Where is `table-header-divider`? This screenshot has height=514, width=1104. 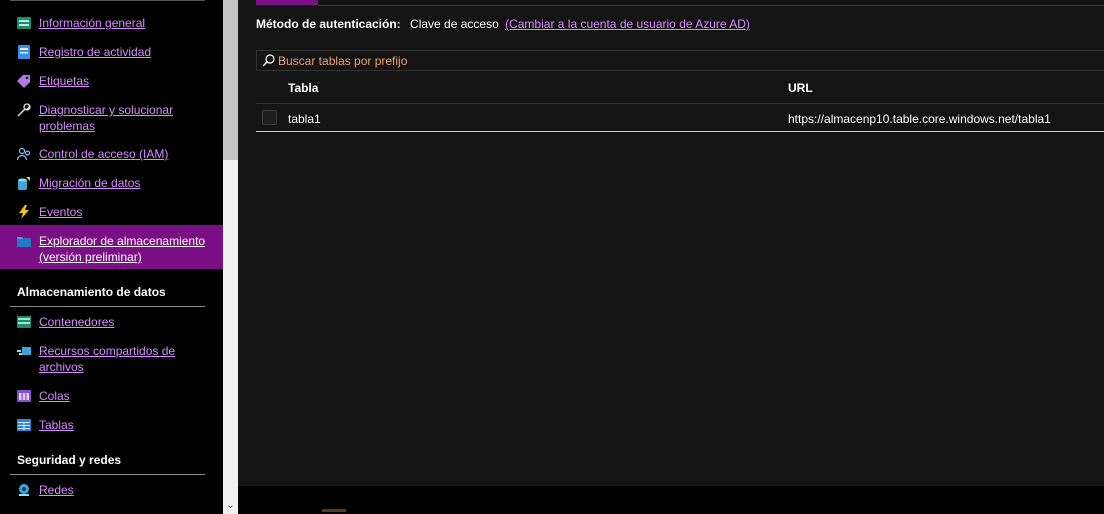 table-header-divider is located at coordinates (680, 103).